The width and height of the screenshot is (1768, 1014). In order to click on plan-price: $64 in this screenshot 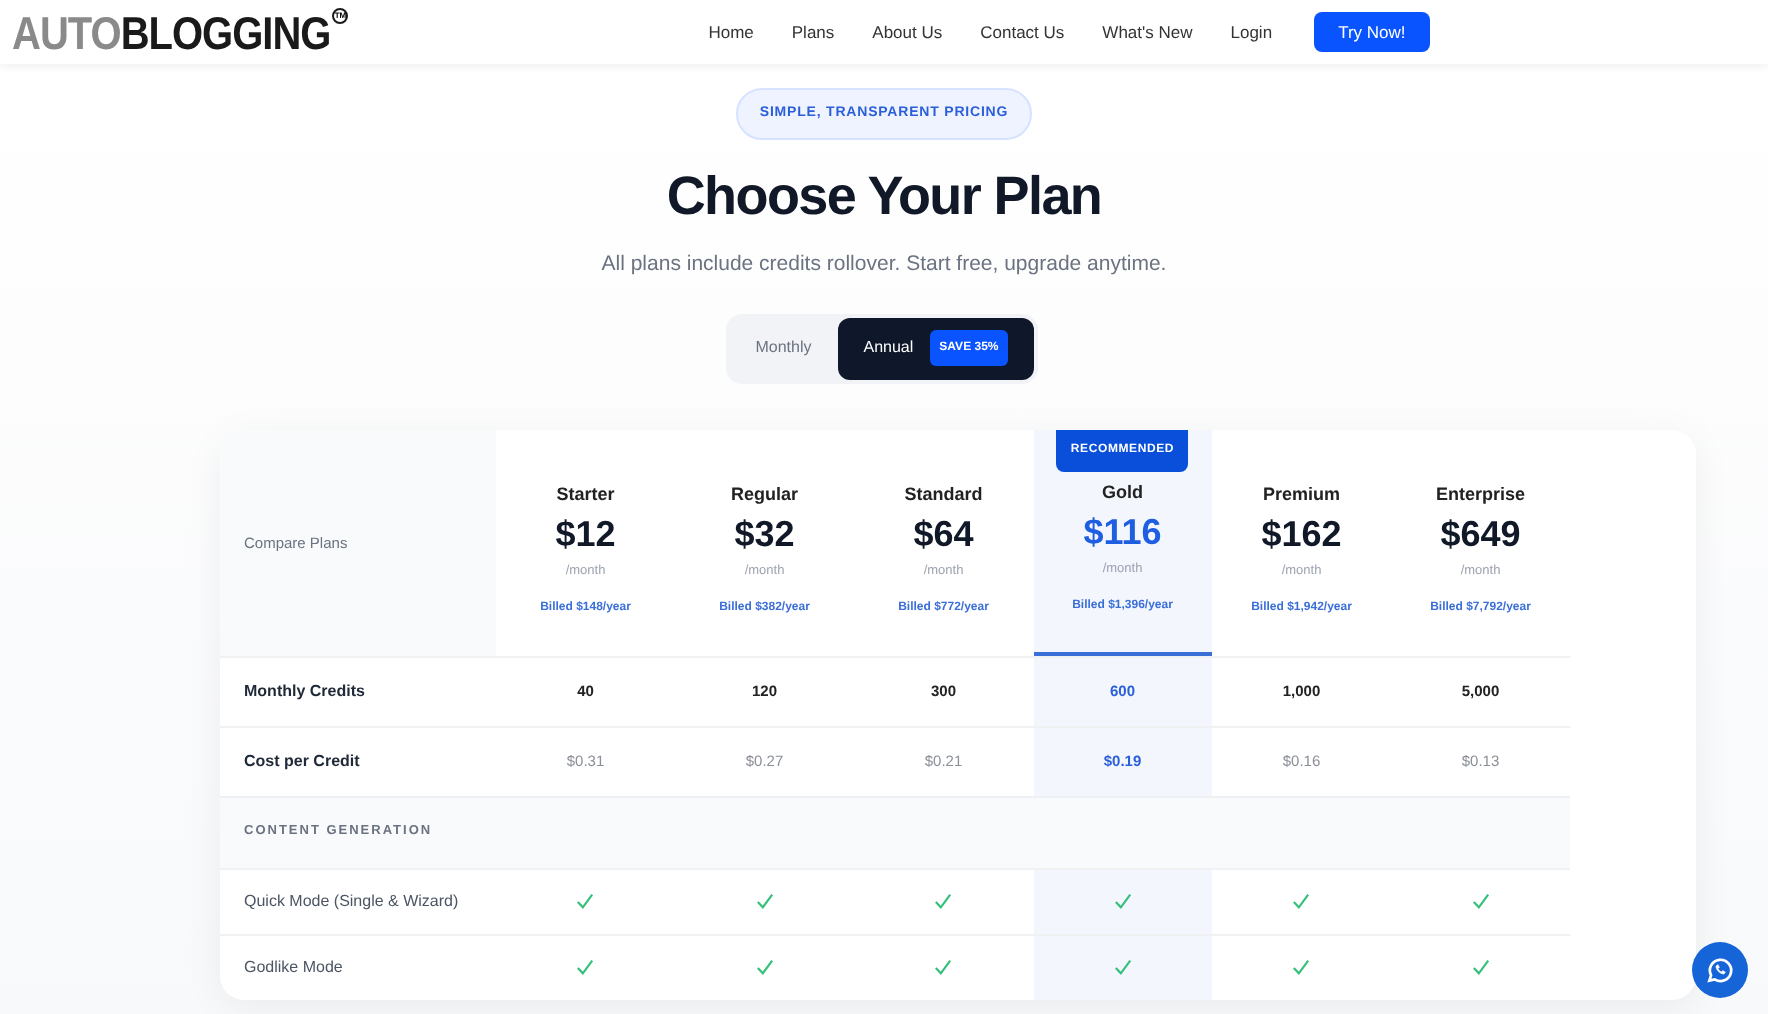, I will do `click(943, 534)`.